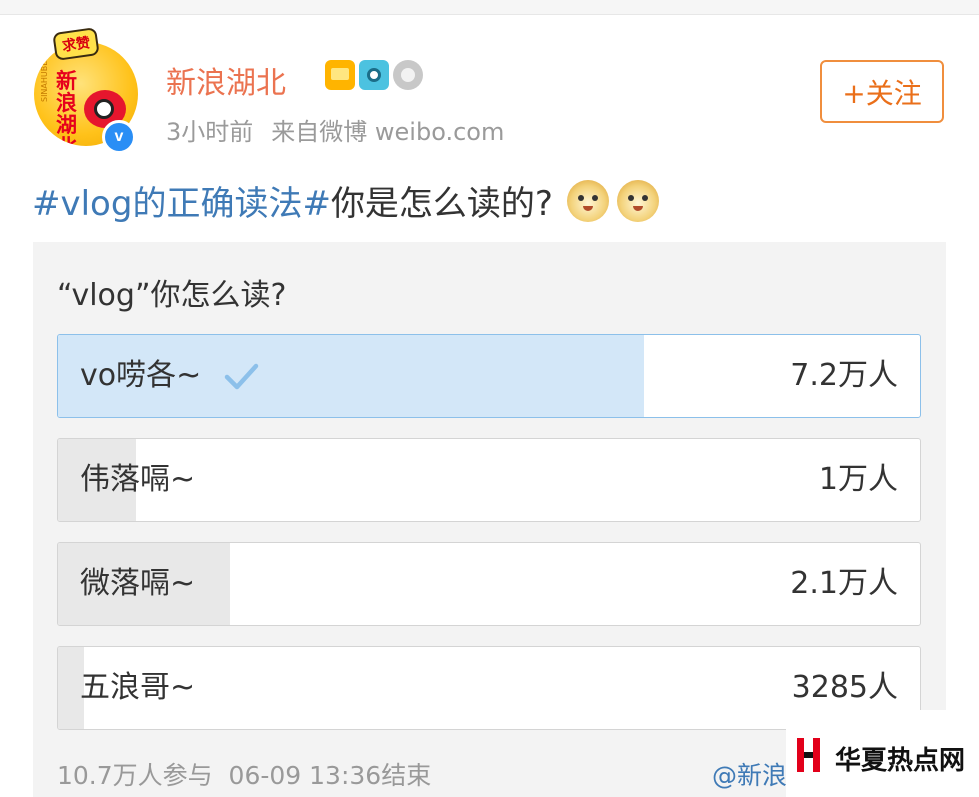 This screenshot has height=797, width=979. Describe the element at coordinates (900, 761) in the screenshot. I see `watermark-text: 华夏热点网` at that location.